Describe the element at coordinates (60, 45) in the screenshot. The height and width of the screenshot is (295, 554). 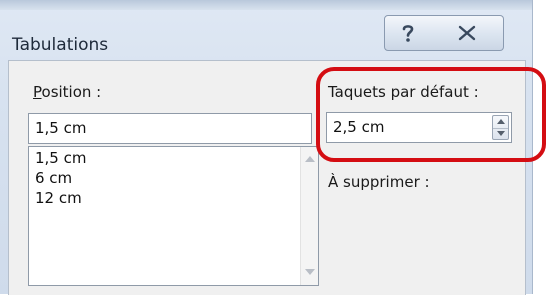
I see `dialog-title: Tabulations` at that location.